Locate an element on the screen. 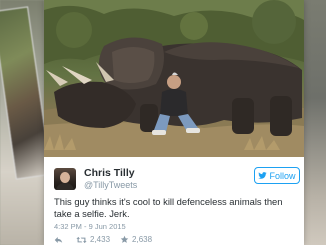  like-button: 2,638 is located at coordinates (136, 239).